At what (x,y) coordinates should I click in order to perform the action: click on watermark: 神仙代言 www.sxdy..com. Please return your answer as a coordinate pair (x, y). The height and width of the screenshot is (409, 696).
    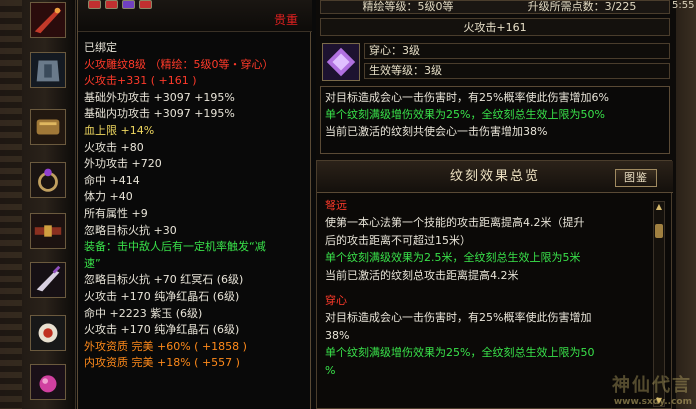
    Looking at the image, I should click on (652, 389).